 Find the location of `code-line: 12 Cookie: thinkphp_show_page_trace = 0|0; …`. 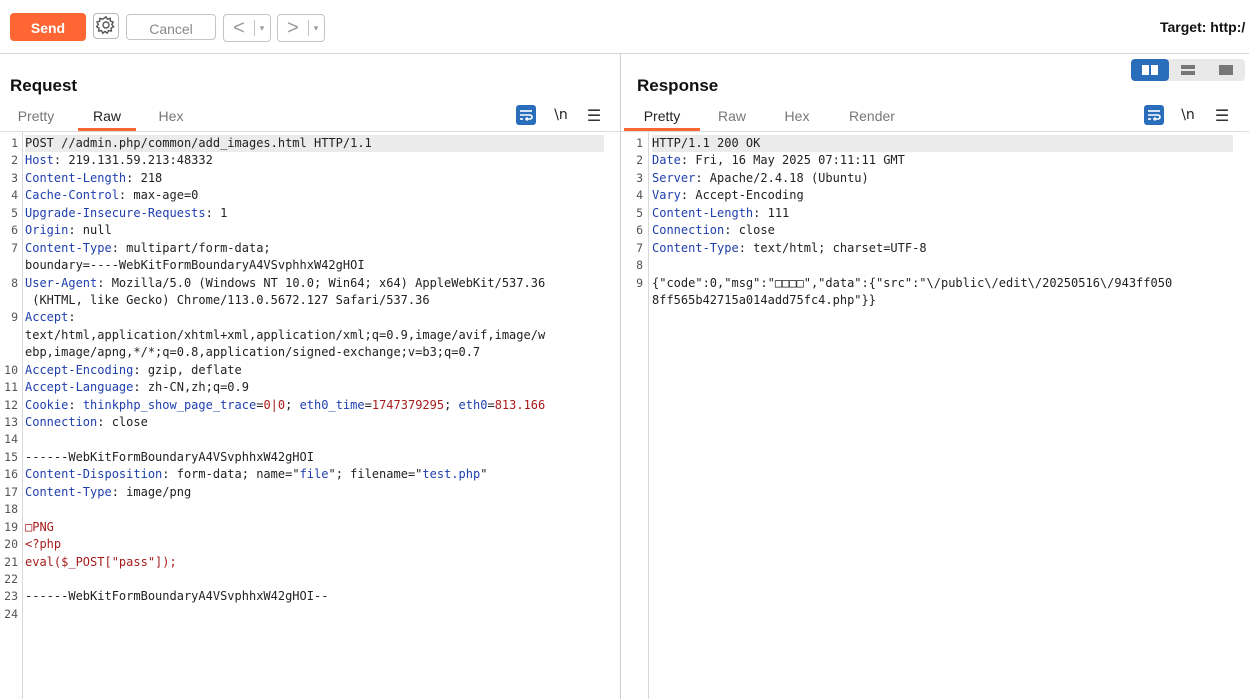

code-line: 12 Cookie: thinkphp_show_page_trace = 0|0; … is located at coordinates (310, 405).